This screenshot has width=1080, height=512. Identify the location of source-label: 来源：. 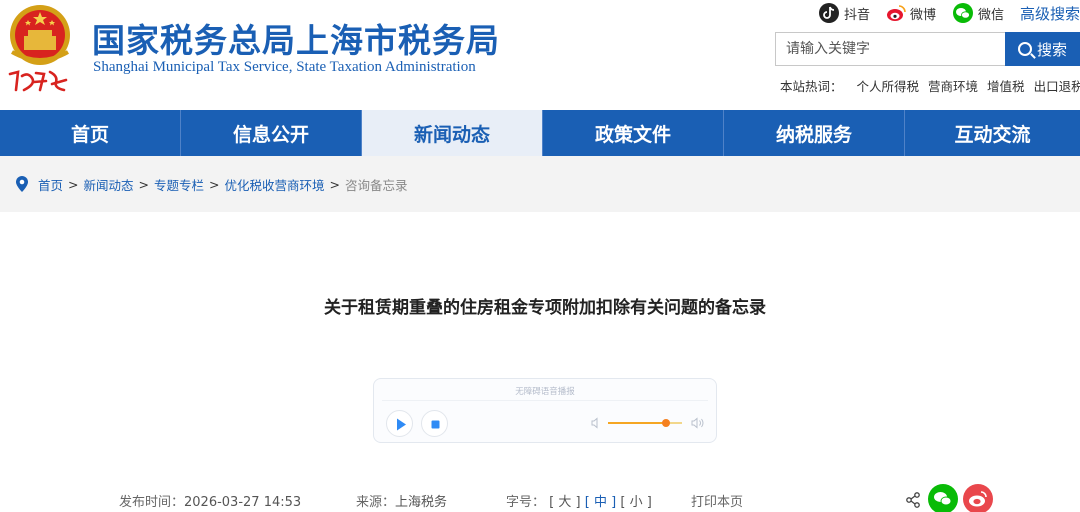
(376, 502).